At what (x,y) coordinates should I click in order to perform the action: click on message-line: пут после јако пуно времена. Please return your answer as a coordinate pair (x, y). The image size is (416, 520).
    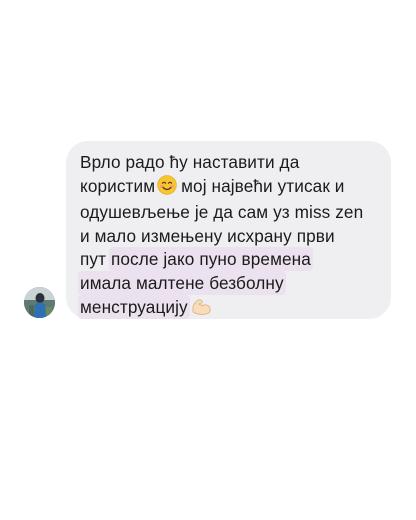
    Looking at the image, I should click on (228, 260).